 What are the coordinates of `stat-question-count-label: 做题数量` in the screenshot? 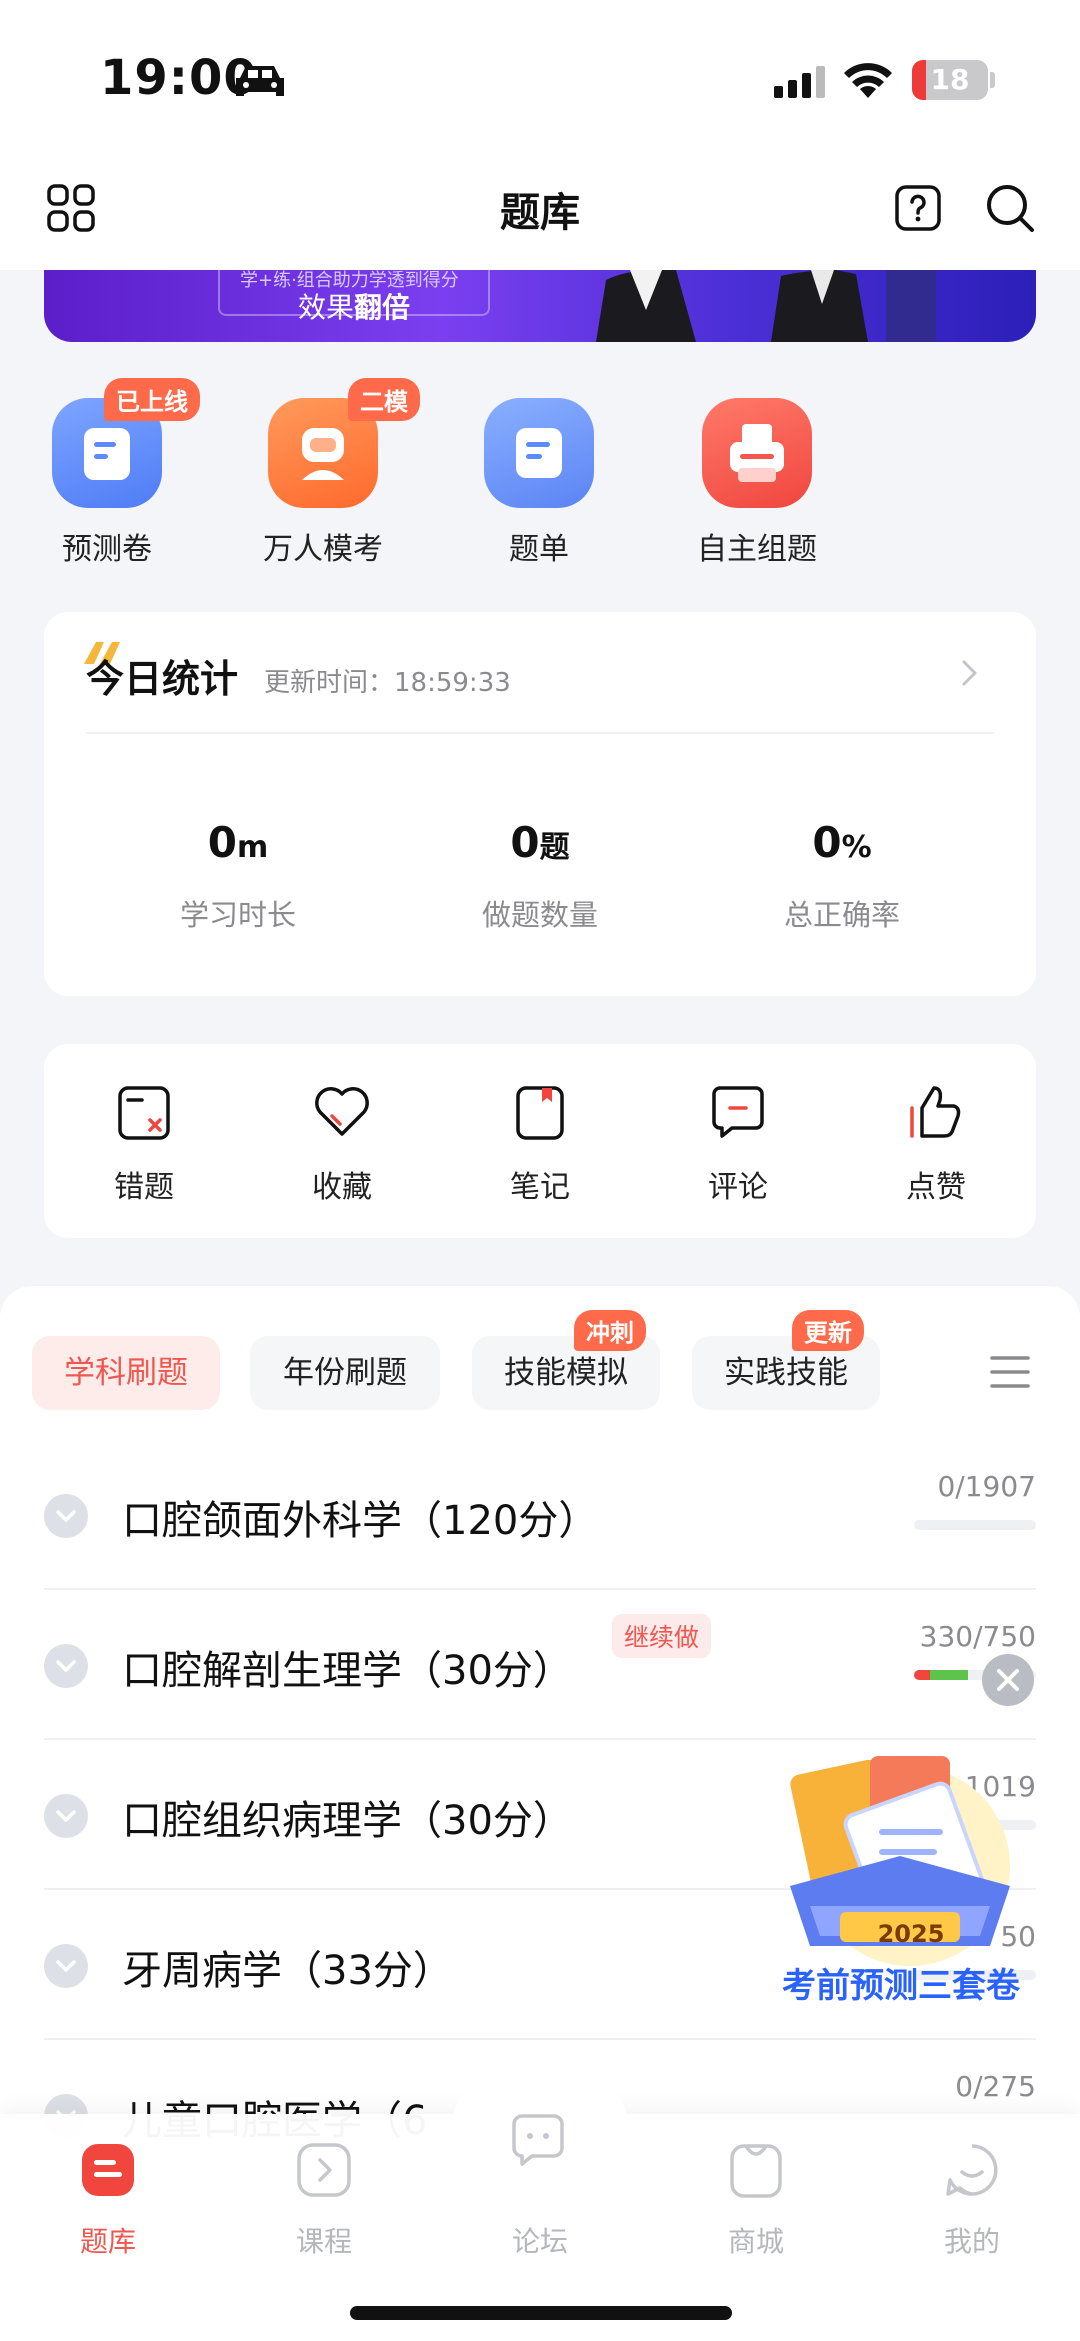 It's located at (539, 915).